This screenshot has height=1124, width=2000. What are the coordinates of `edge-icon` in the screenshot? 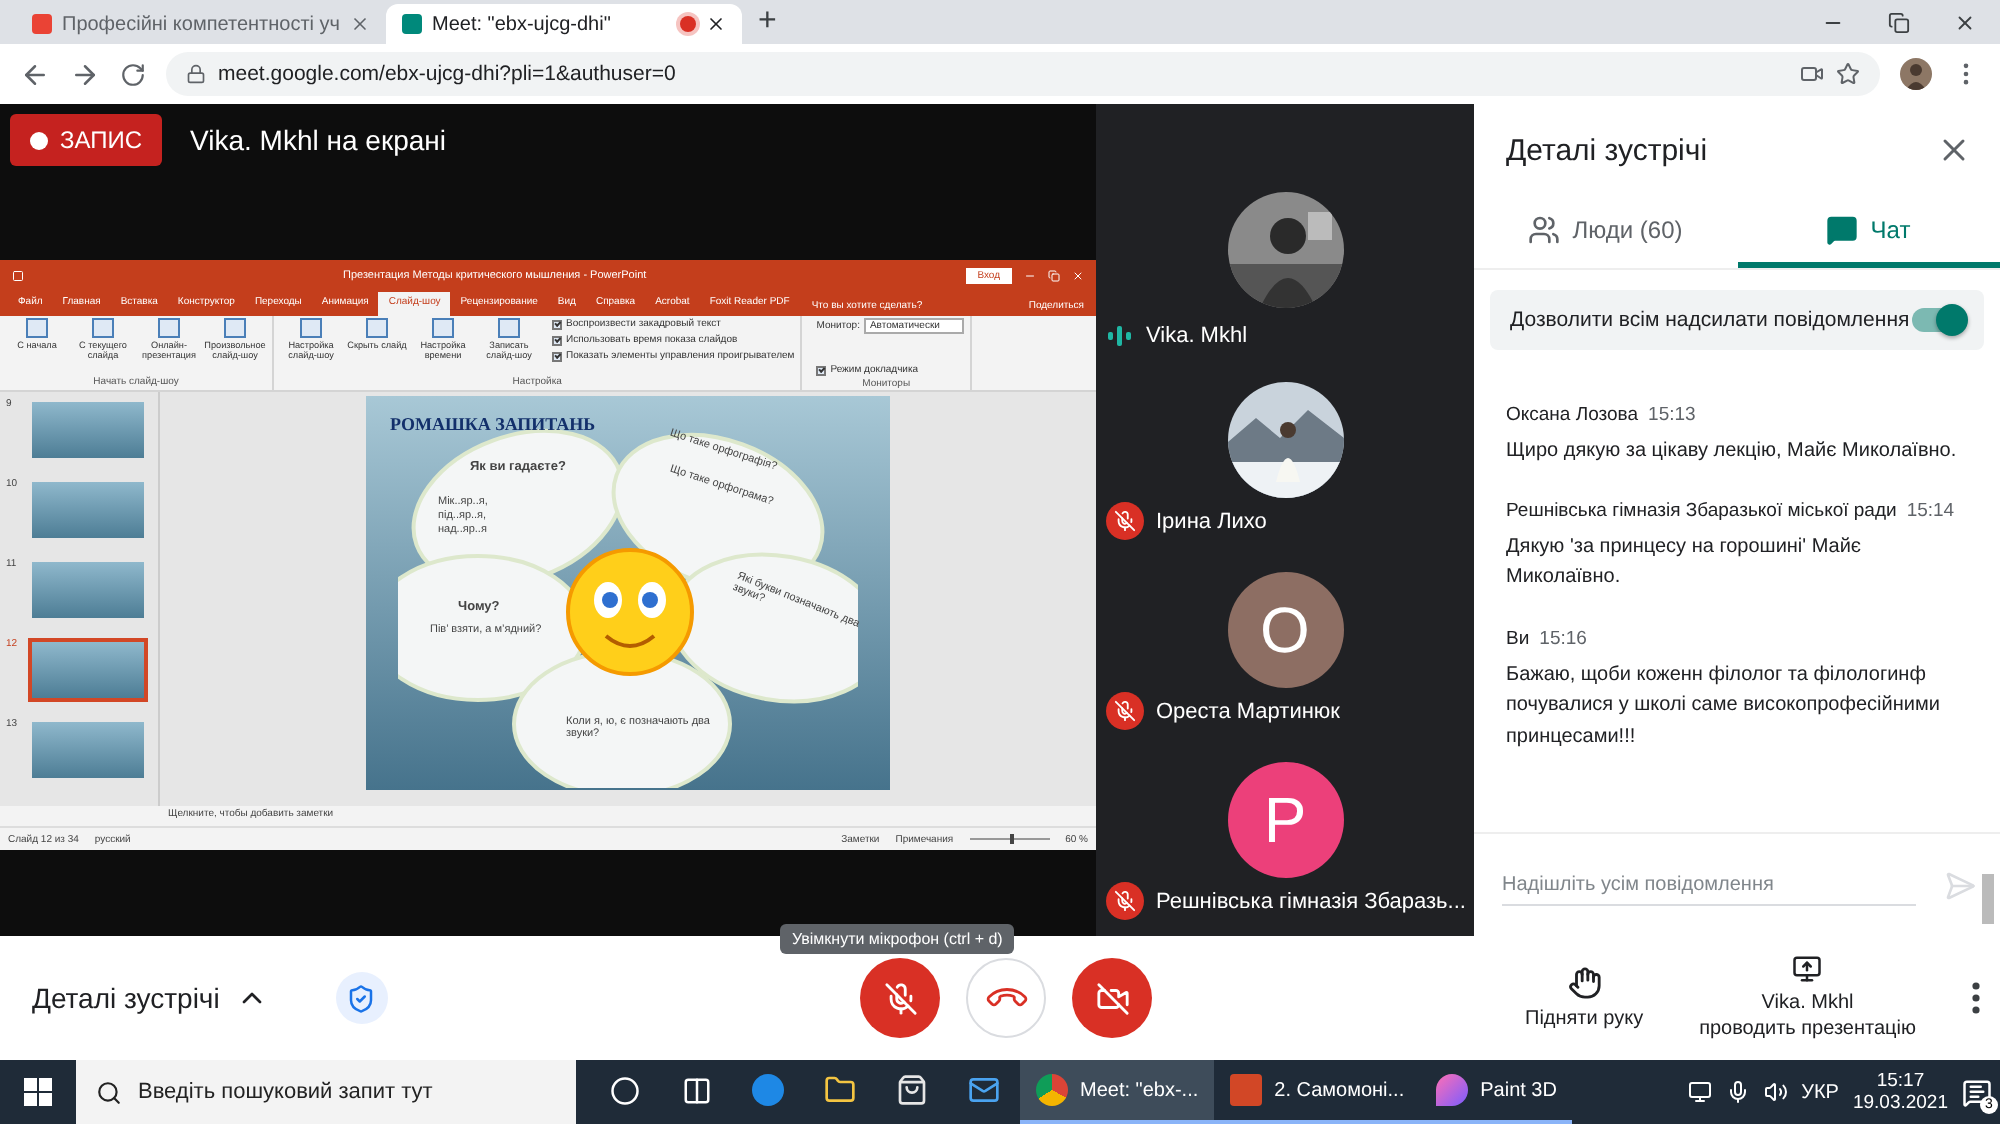 It's located at (768, 1090).